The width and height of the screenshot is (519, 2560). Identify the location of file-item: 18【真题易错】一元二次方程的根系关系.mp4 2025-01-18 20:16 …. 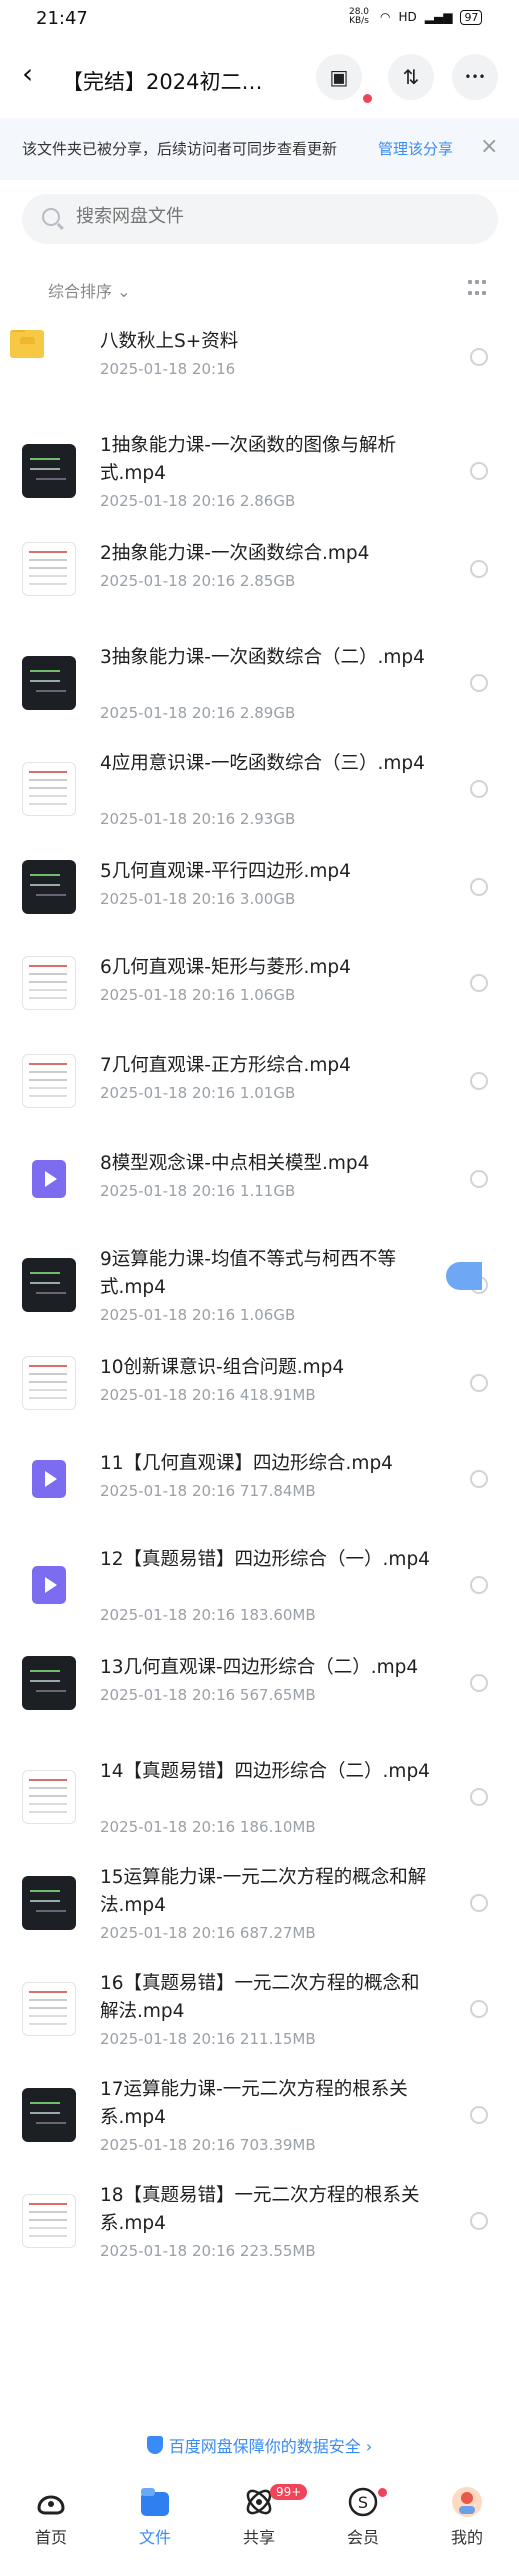
(259, 2227).